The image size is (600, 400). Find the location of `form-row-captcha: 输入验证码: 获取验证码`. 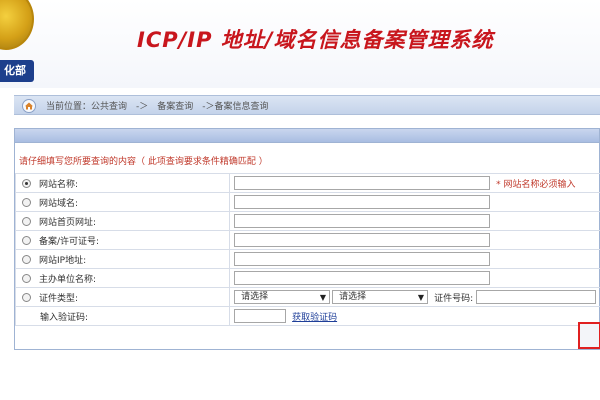

form-row-captcha: 输入验证码: 获取验证码 is located at coordinates (307, 316).